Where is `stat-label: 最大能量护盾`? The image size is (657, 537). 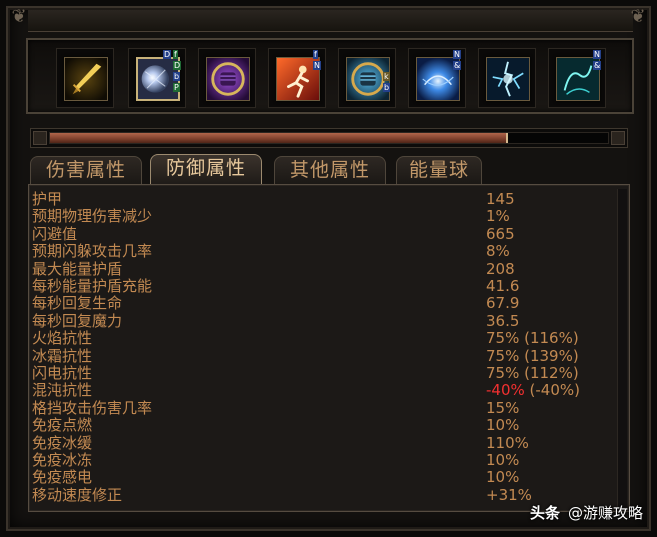 stat-label: 最大能量护盾 is located at coordinates (77, 268).